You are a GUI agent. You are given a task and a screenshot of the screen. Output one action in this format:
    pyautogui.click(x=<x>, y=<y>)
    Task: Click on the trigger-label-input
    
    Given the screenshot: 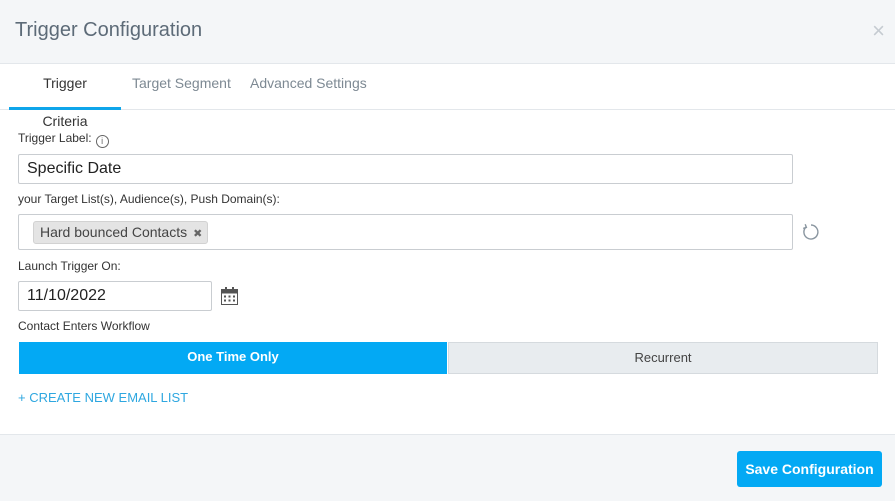 What is the action you would take?
    pyautogui.click(x=405, y=169)
    